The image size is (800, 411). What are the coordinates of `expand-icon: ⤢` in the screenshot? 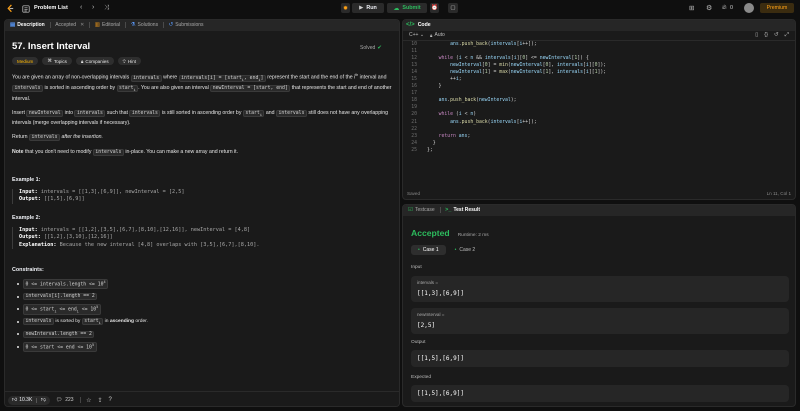 It's located at (787, 35).